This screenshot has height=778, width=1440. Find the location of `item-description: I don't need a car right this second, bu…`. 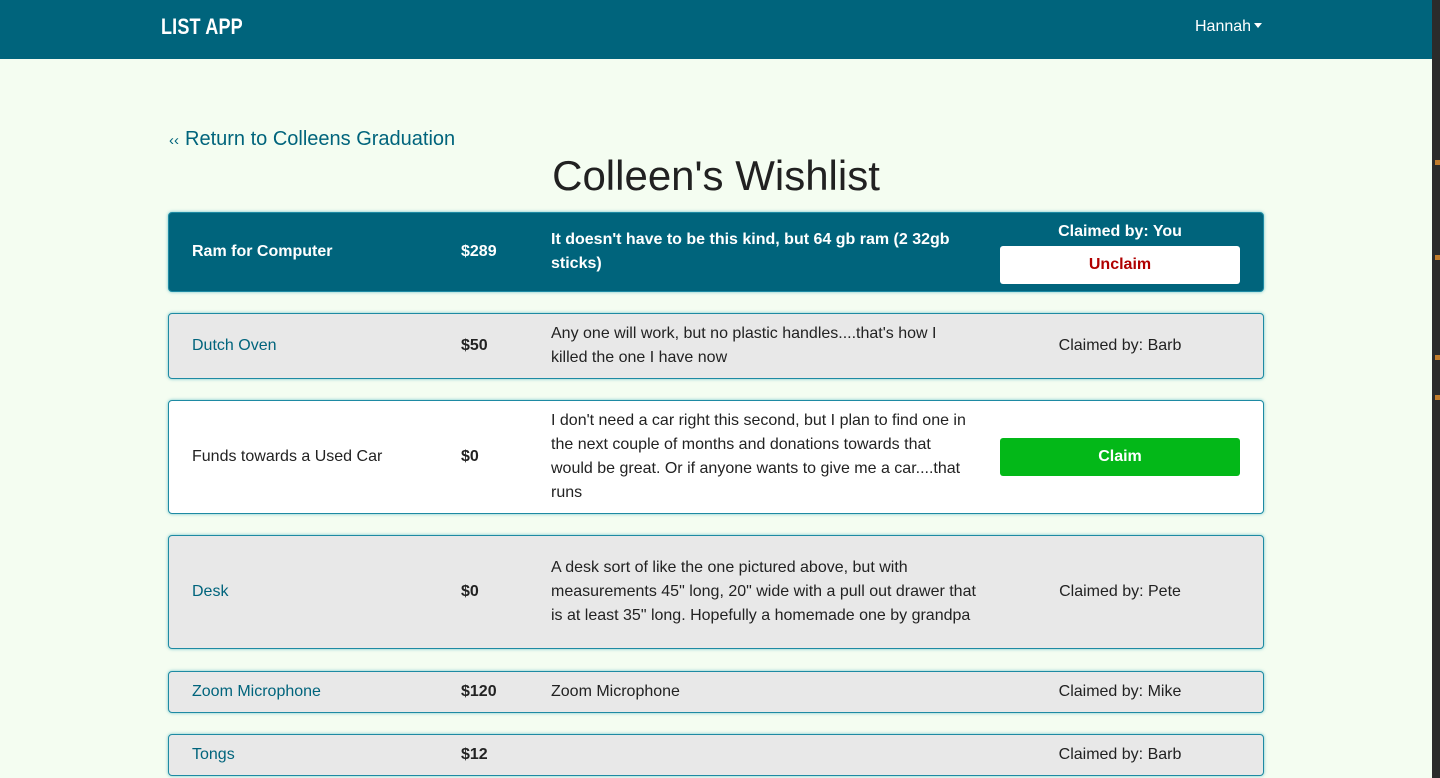

item-description: I don't need a car right this second, bu… is located at coordinates (758, 456).